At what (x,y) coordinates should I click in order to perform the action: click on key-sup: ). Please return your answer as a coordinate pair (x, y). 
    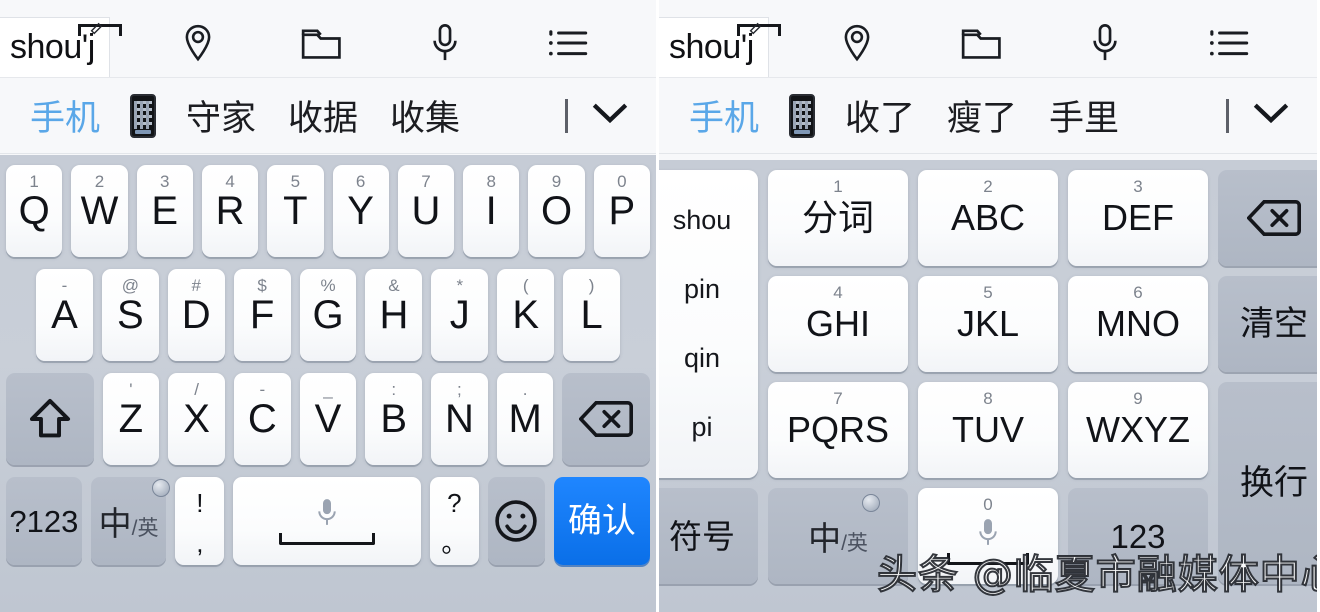
    Looking at the image, I should click on (591, 285).